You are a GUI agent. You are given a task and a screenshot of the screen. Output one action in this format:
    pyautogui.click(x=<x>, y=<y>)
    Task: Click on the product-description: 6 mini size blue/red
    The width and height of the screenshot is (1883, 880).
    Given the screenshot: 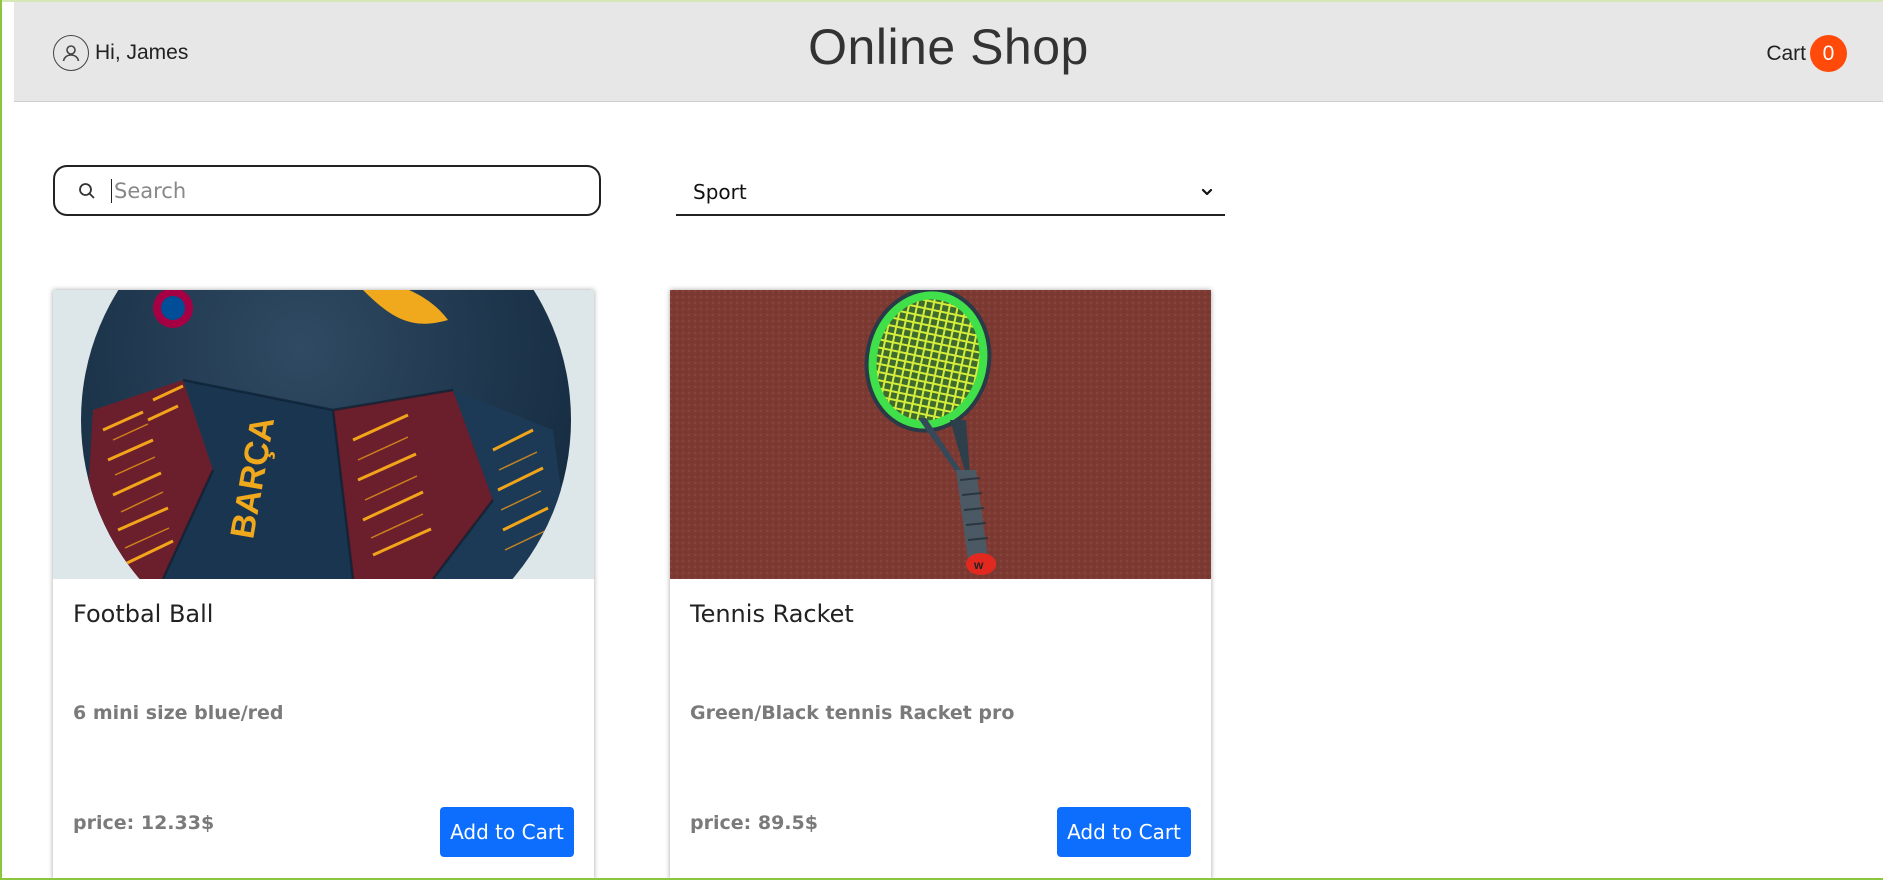 What is the action you would take?
    pyautogui.click(x=178, y=713)
    